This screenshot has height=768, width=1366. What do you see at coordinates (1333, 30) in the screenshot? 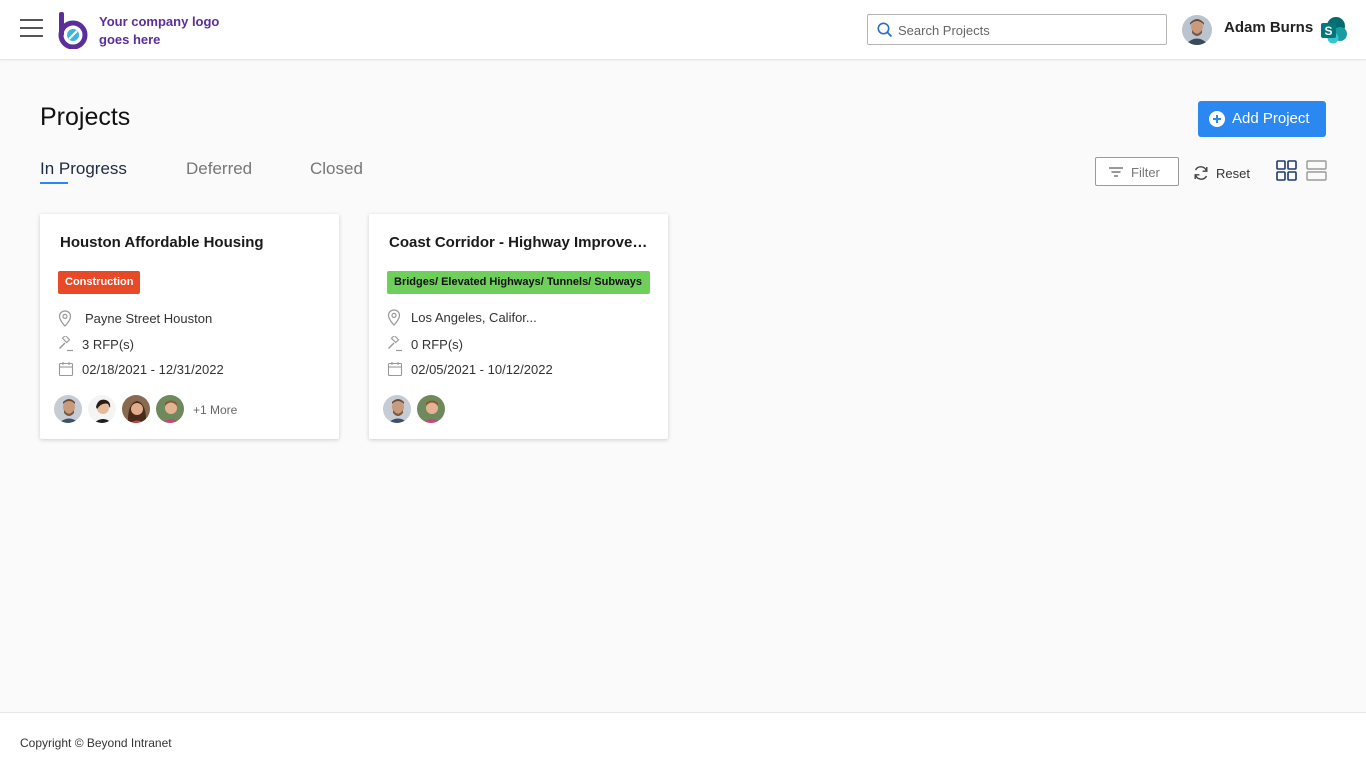
I see `sharepoint-icon: S` at bounding box center [1333, 30].